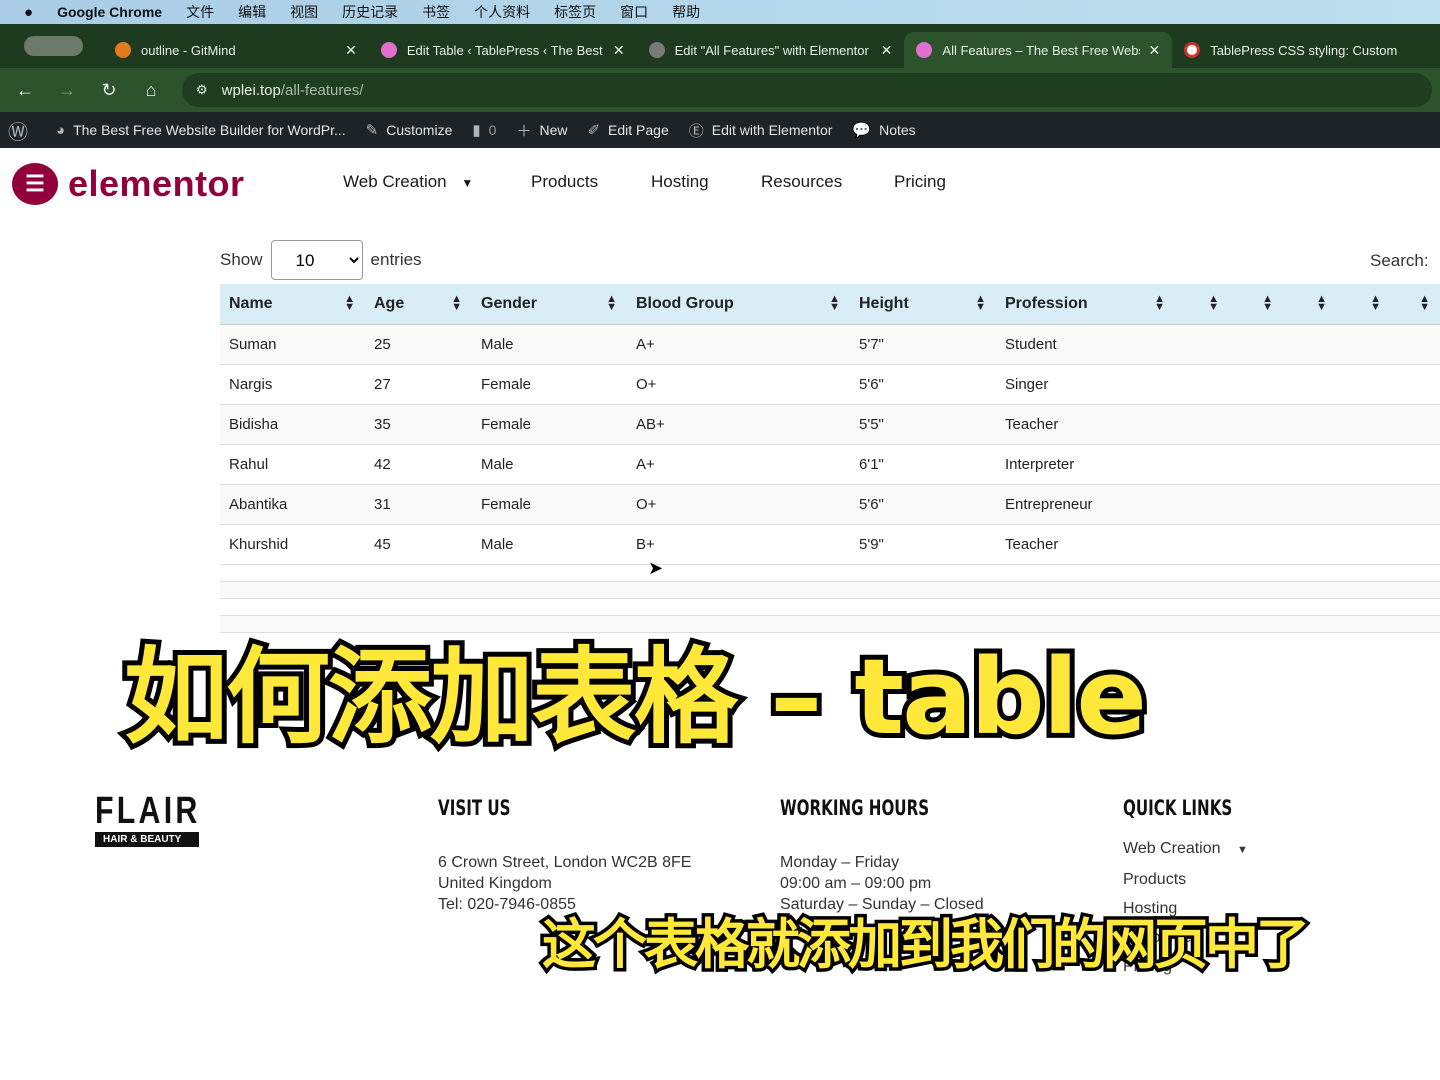 The height and width of the screenshot is (1080, 1440). Describe the element at coordinates (549, 384) in the screenshot. I see `table-cell: Female` at that location.